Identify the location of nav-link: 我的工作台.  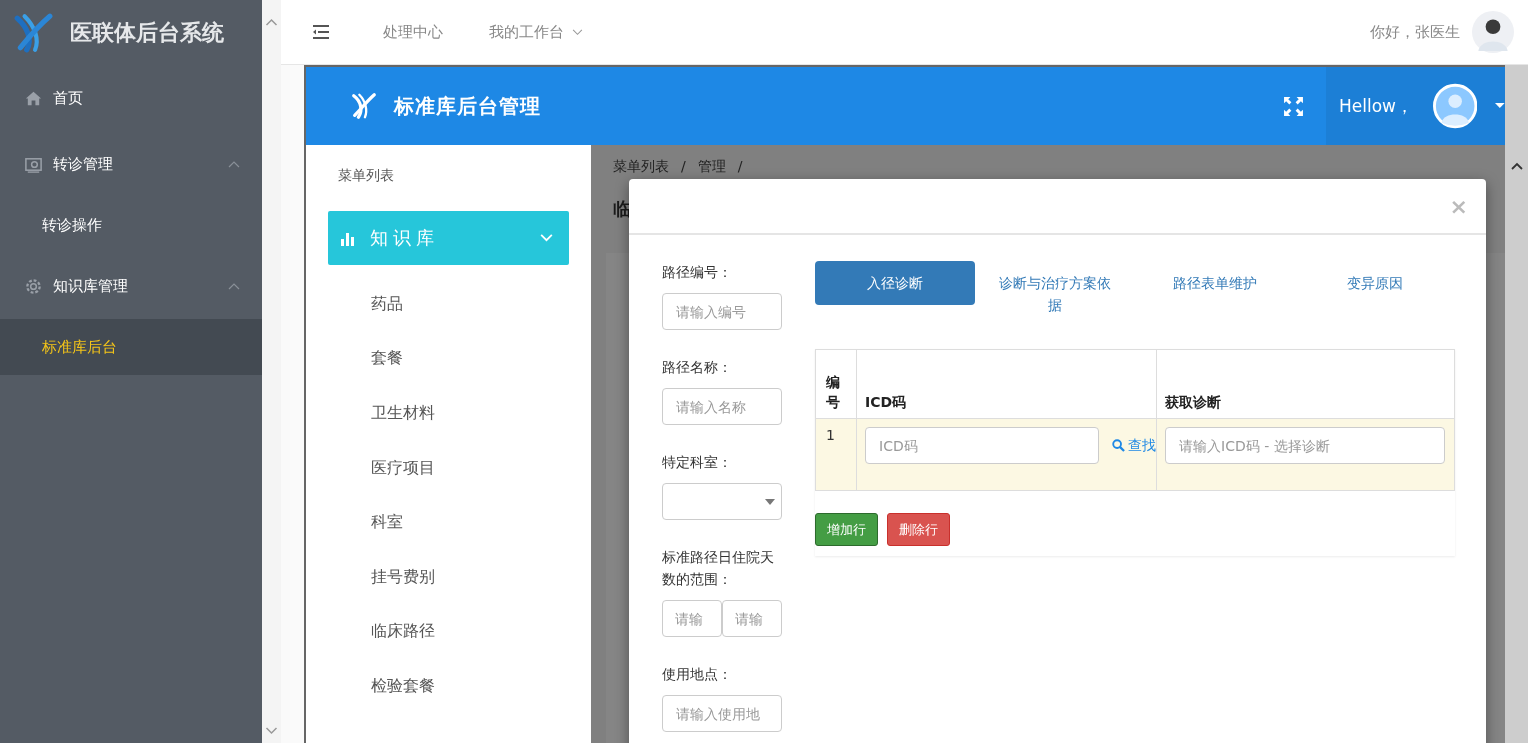
(536, 32).